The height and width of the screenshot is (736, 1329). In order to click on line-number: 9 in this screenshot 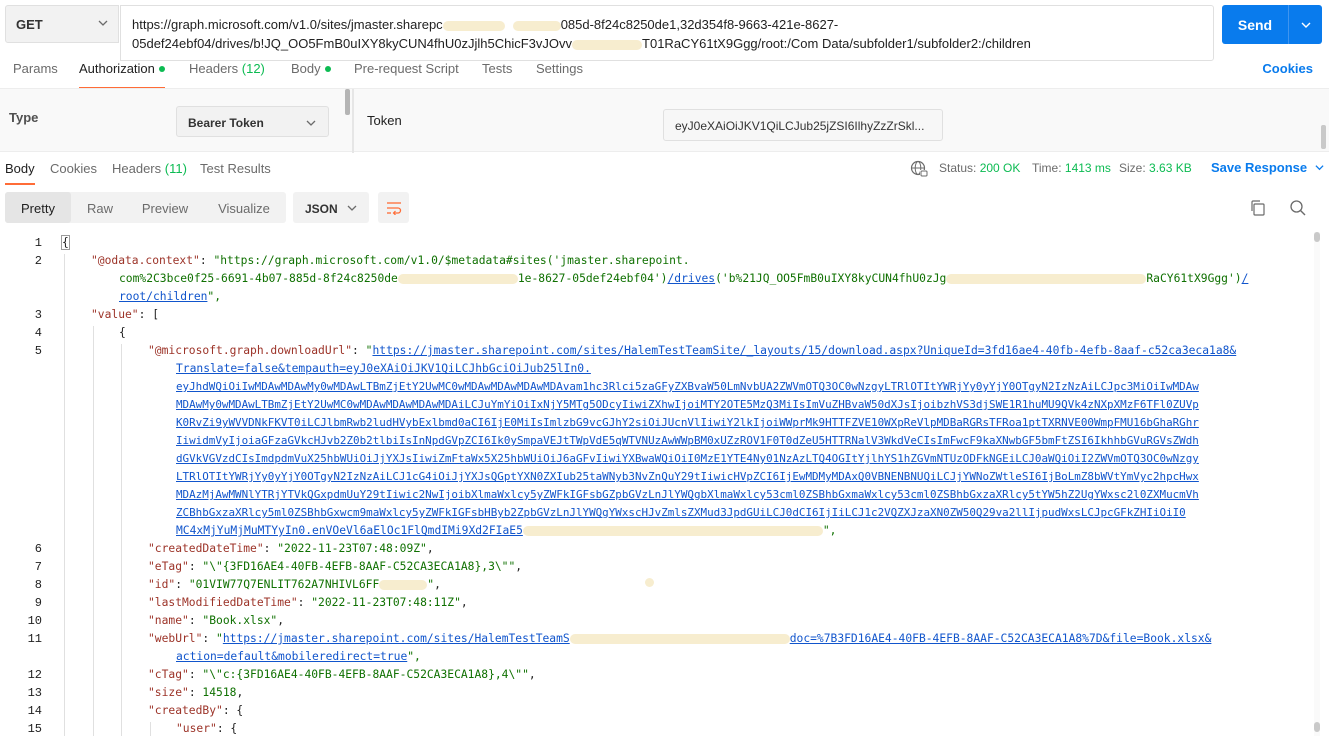, I will do `click(38, 603)`.